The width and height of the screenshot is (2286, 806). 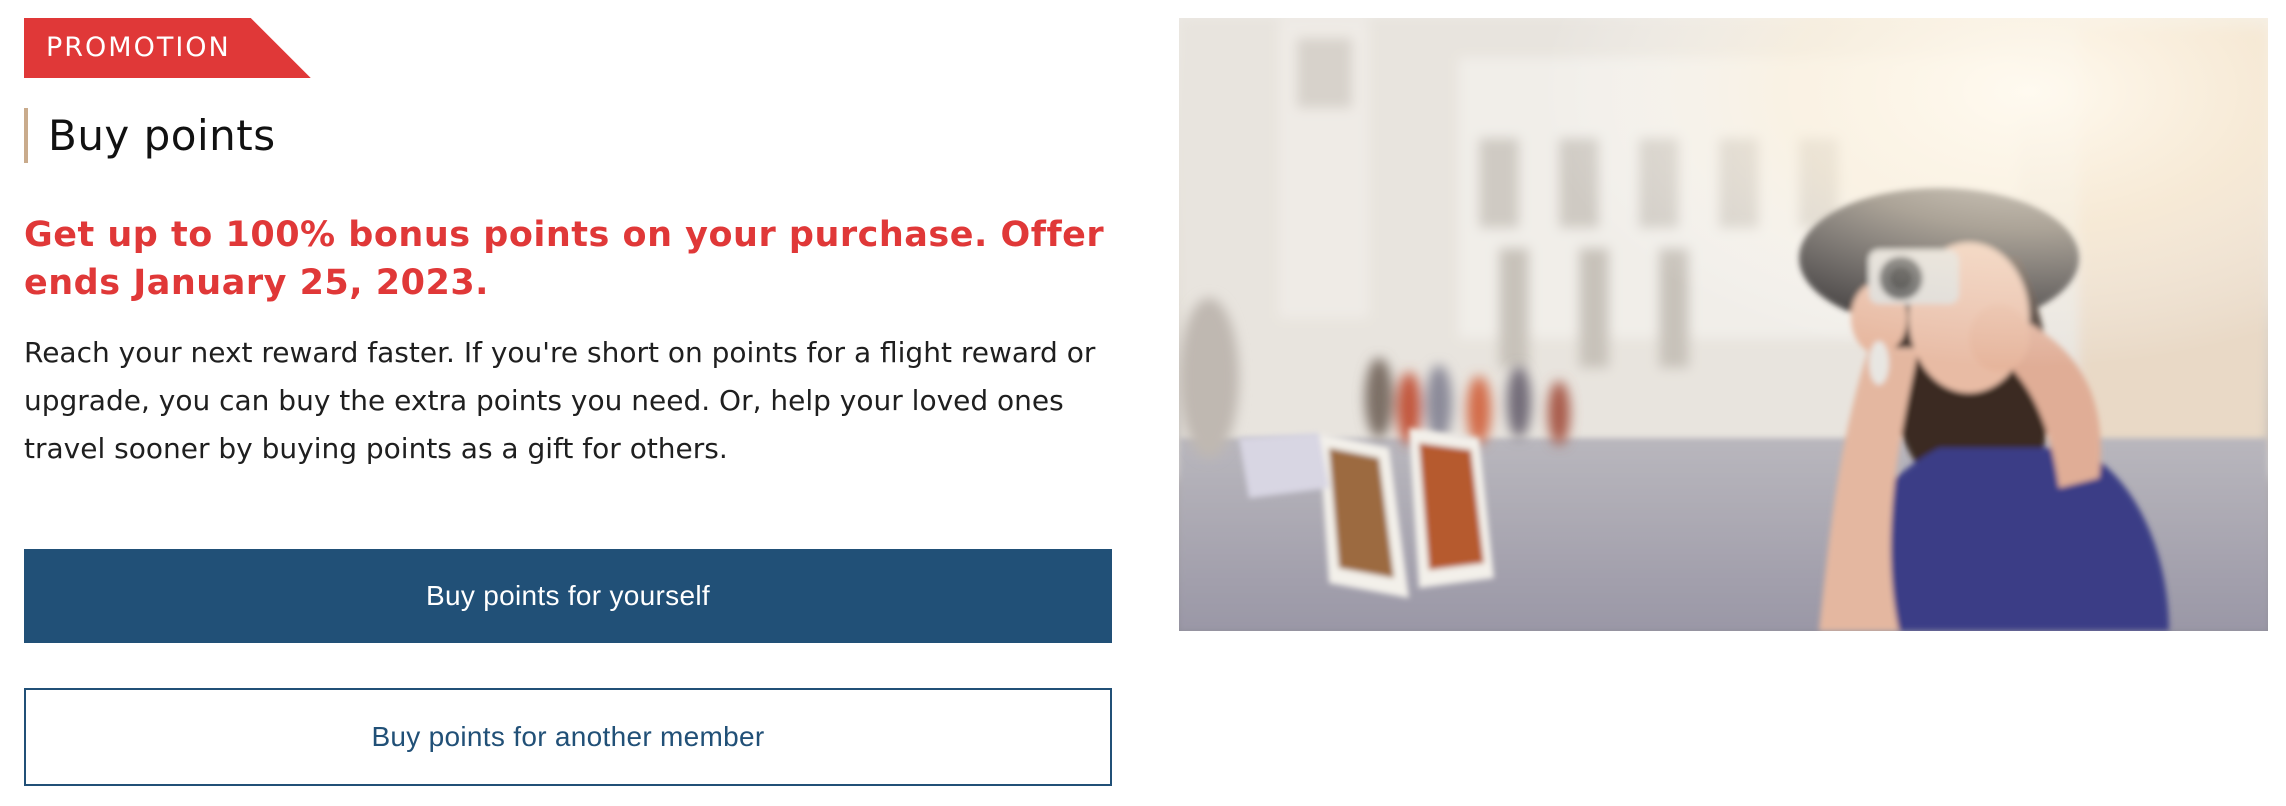 What do you see at coordinates (162, 135) in the screenshot?
I see `page-title: Buy points` at bounding box center [162, 135].